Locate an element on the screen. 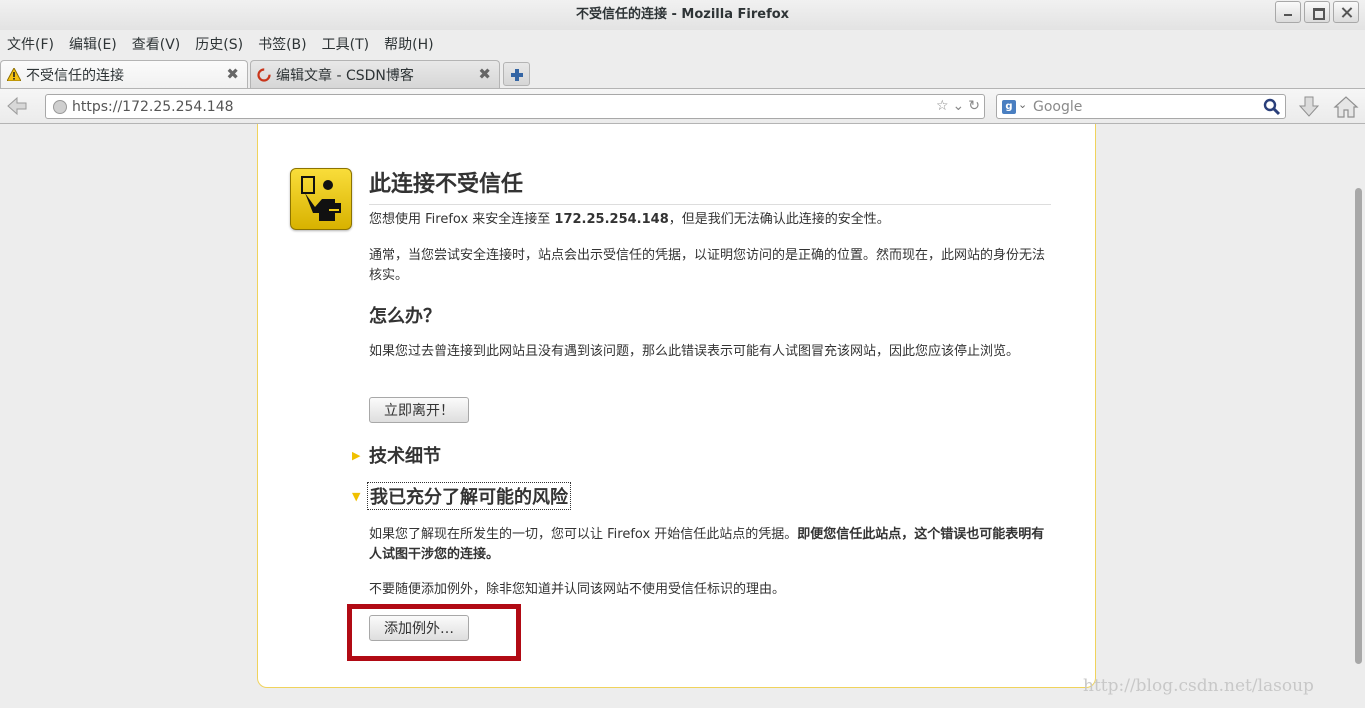 This screenshot has height=708, width=1365. minimize-button is located at coordinates (1288, 12).